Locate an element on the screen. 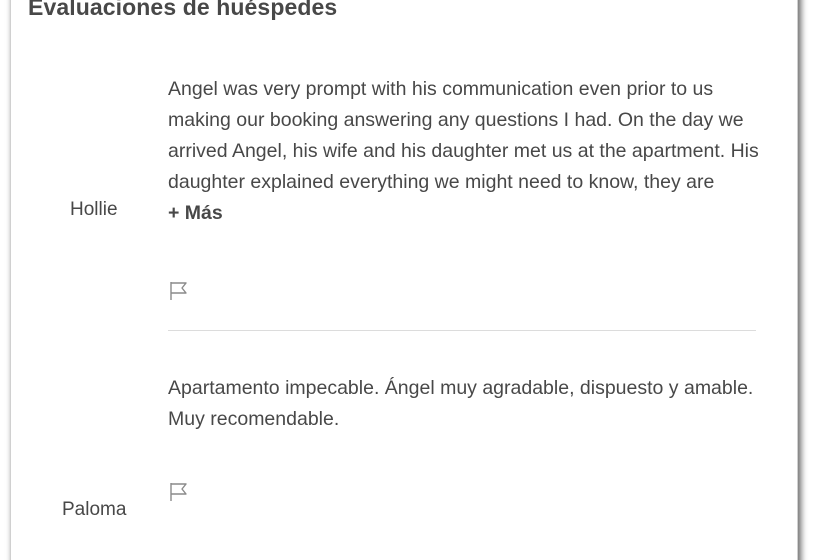 The image size is (820, 560). reviewer-name: Paloma is located at coordinates (94, 509).